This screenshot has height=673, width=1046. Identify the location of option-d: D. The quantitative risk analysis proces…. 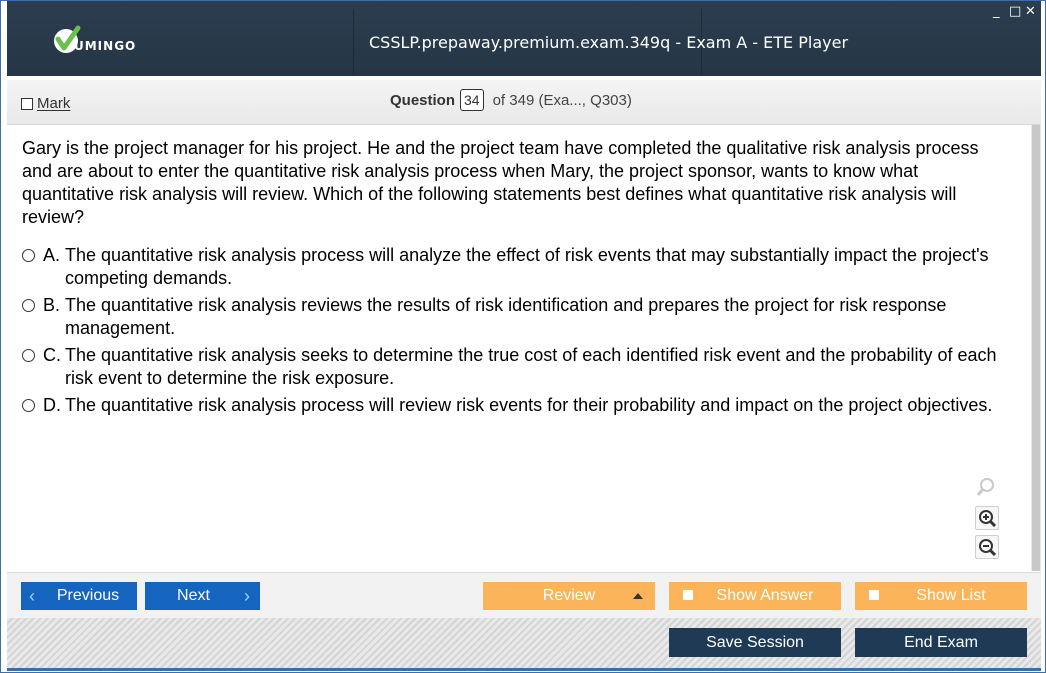
(517, 405).